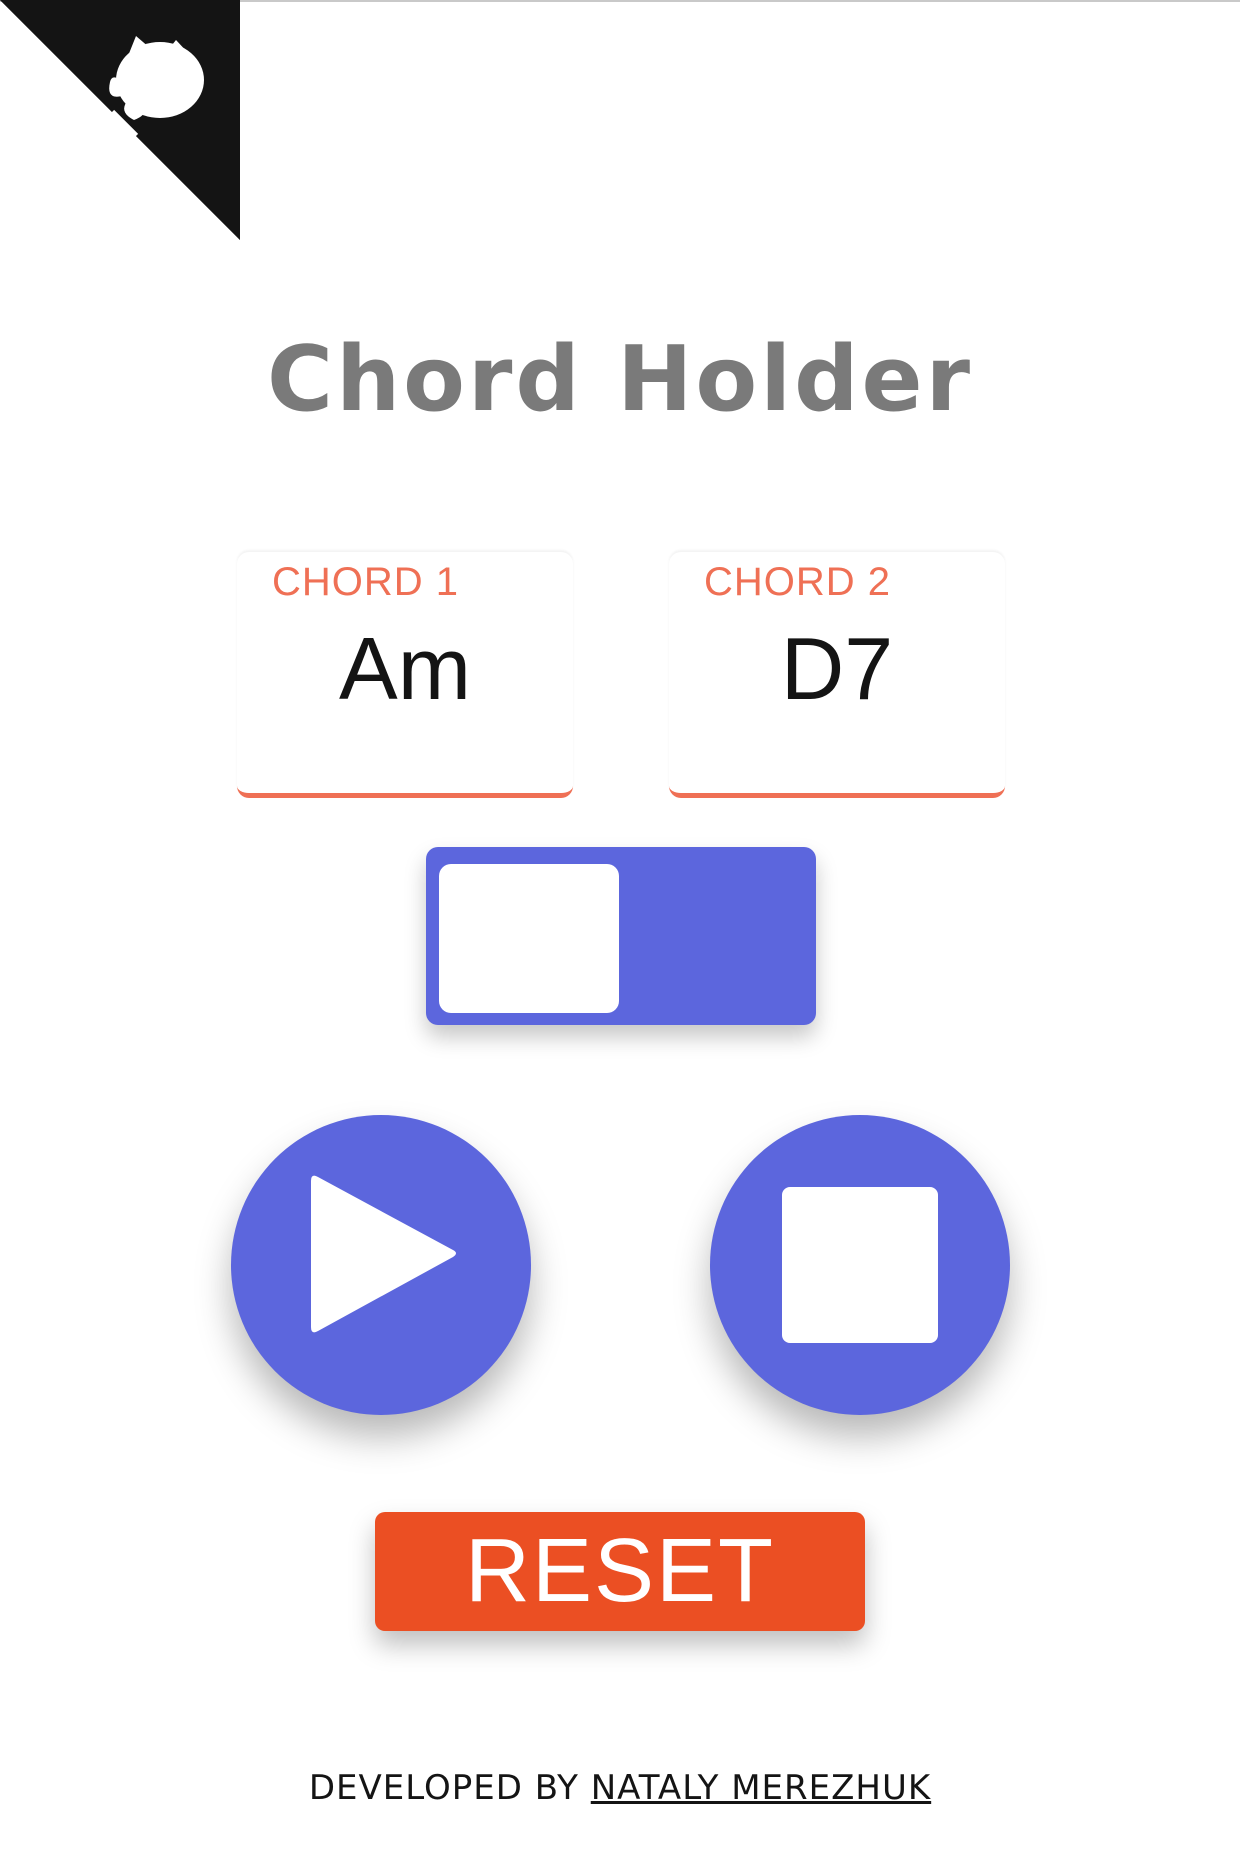 The height and width of the screenshot is (1861, 1240). Describe the element at coordinates (621, 936) in the screenshot. I see `chord-toggle-switch` at that location.